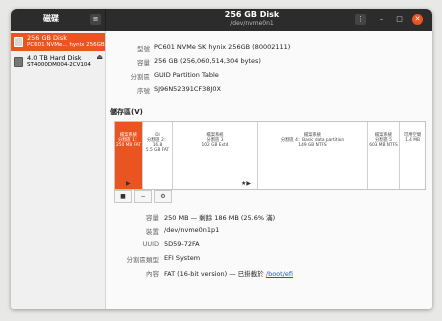  What do you see at coordinates (182, 258) in the screenshot?
I see `detail-value: EFI System` at bounding box center [182, 258].